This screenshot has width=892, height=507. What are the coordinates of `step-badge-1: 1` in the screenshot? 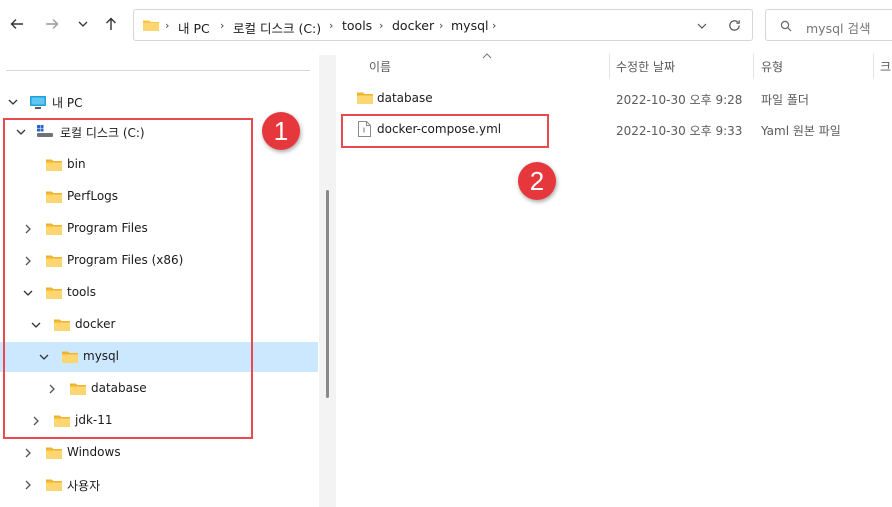 It's located at (281, 131).